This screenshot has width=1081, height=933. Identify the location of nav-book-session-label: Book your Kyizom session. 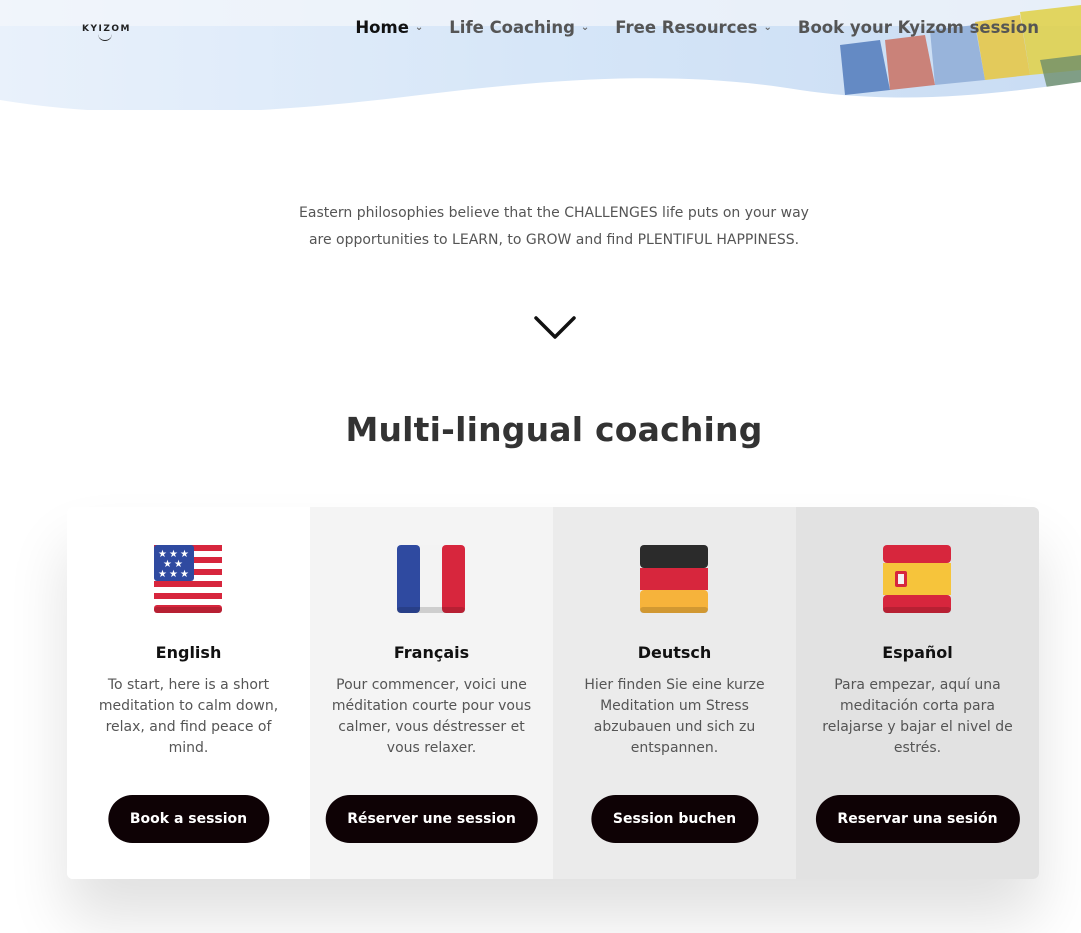
(918, 27).